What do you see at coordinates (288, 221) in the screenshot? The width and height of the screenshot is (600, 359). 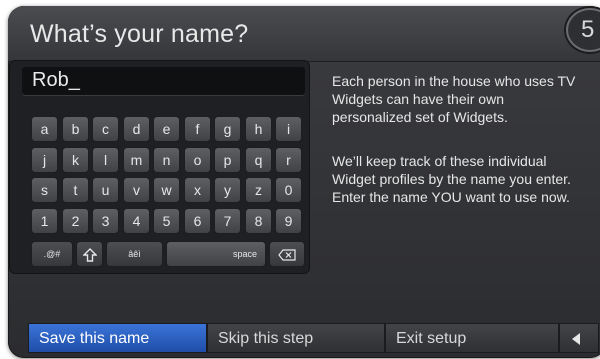 I see `key-9: 9` at bounding box center [288, 221].